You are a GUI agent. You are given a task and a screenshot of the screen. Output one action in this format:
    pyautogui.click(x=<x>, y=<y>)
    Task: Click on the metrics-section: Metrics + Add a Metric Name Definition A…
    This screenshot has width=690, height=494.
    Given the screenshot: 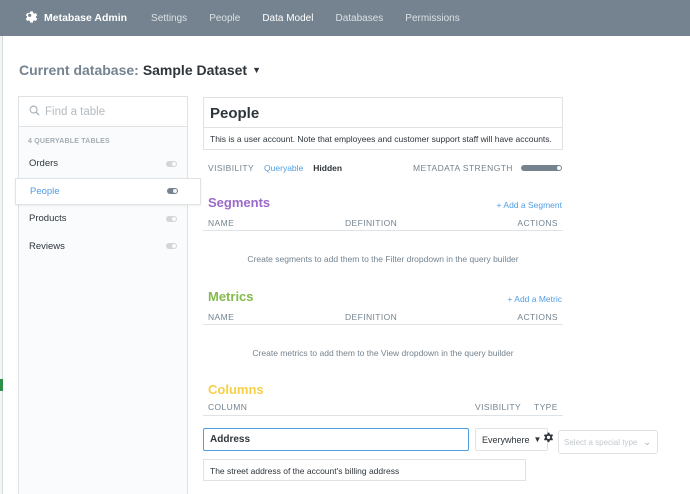 What is the action you would take?
    pyautogui.click(x=383, y=327)
    